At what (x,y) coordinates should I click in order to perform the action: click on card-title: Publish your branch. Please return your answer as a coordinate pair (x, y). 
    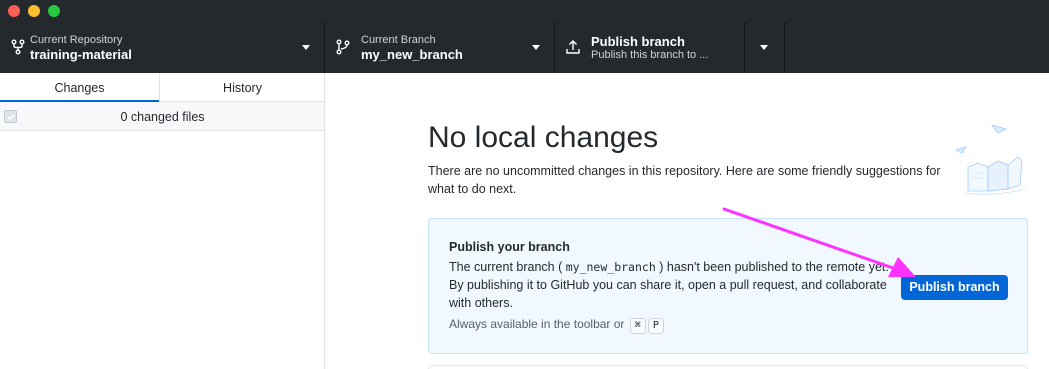
    Looking at the image, I should click on (509, 247).